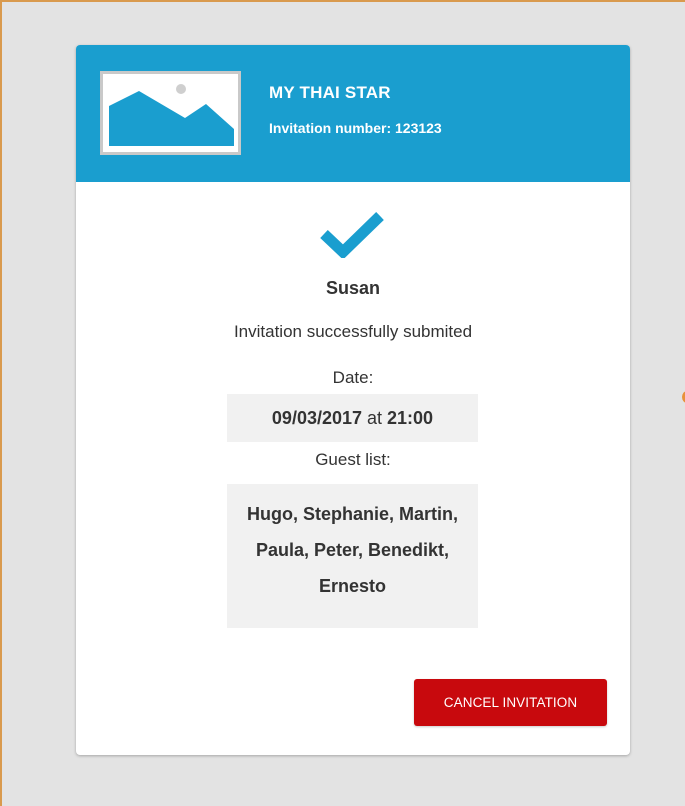  What do you see at coordinates (317, 418) in the screenshot?
I see `date-value: 09/03/2017` at bounding box center [317, 418].